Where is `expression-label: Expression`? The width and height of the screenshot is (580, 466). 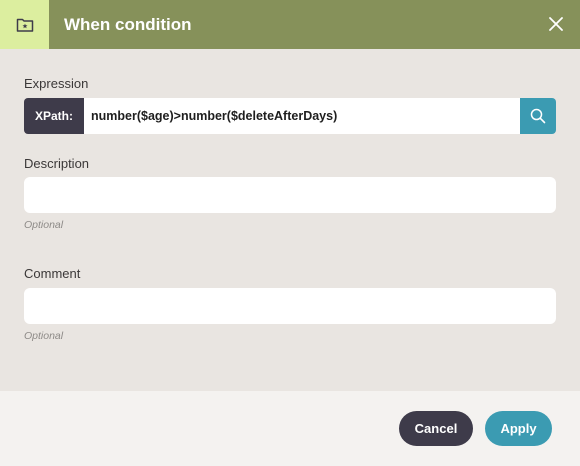 expression-label: Expression is located at coordinates (56, 83).